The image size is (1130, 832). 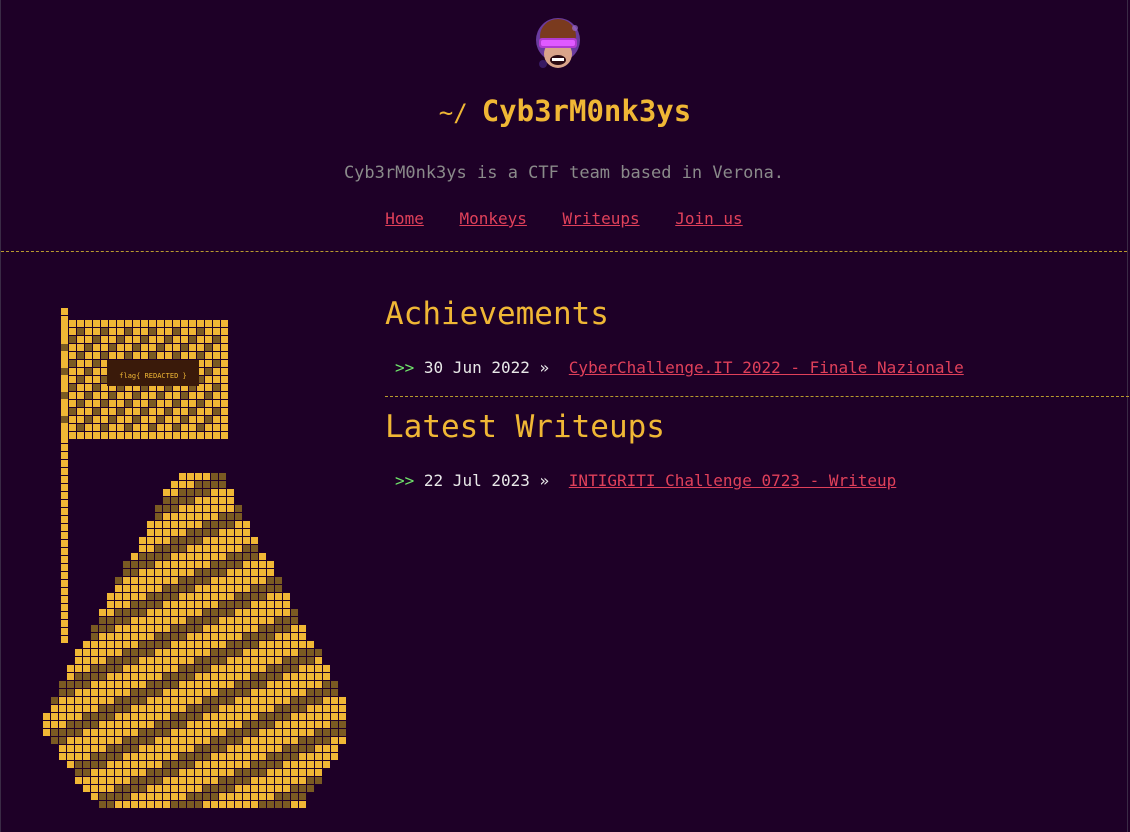 I want to click on nav-link-home: Home, so click(x=404, y=218).